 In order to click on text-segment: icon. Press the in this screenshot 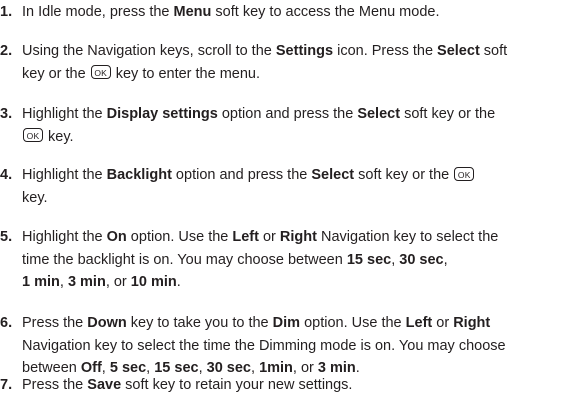, I will do `click(385, 51)`.